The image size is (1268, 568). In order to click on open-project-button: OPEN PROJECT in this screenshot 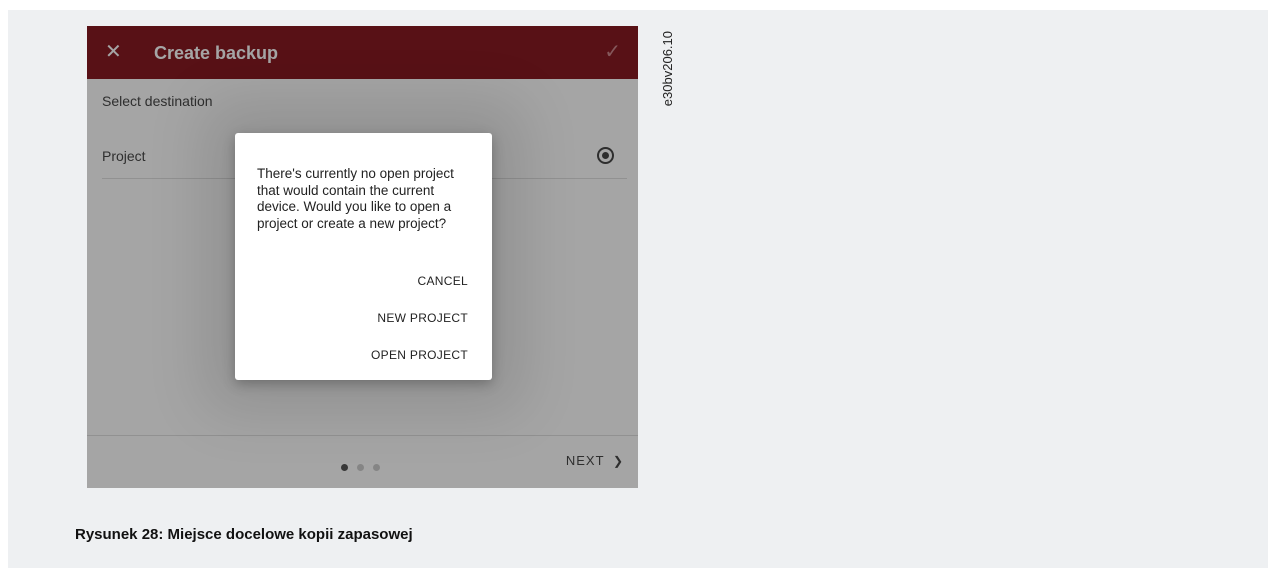, I will do `click(419, 355)`.